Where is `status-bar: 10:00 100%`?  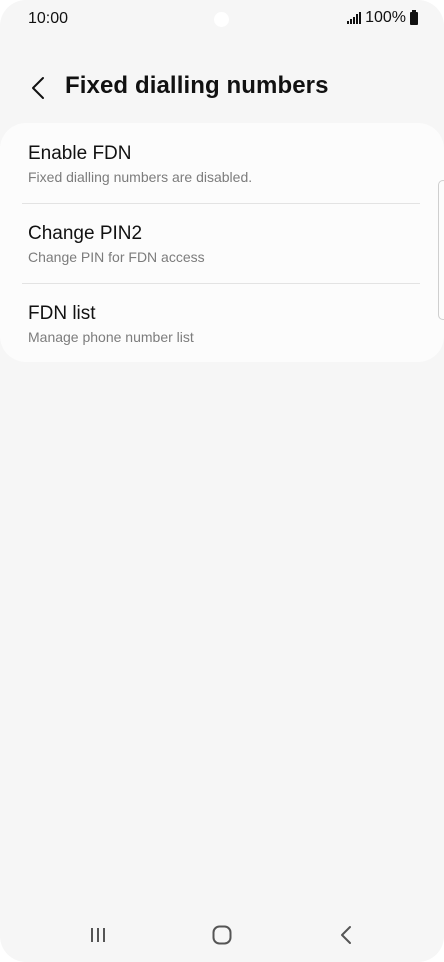 status-bar: 10:00 100% is located at coordinates (222, 19).